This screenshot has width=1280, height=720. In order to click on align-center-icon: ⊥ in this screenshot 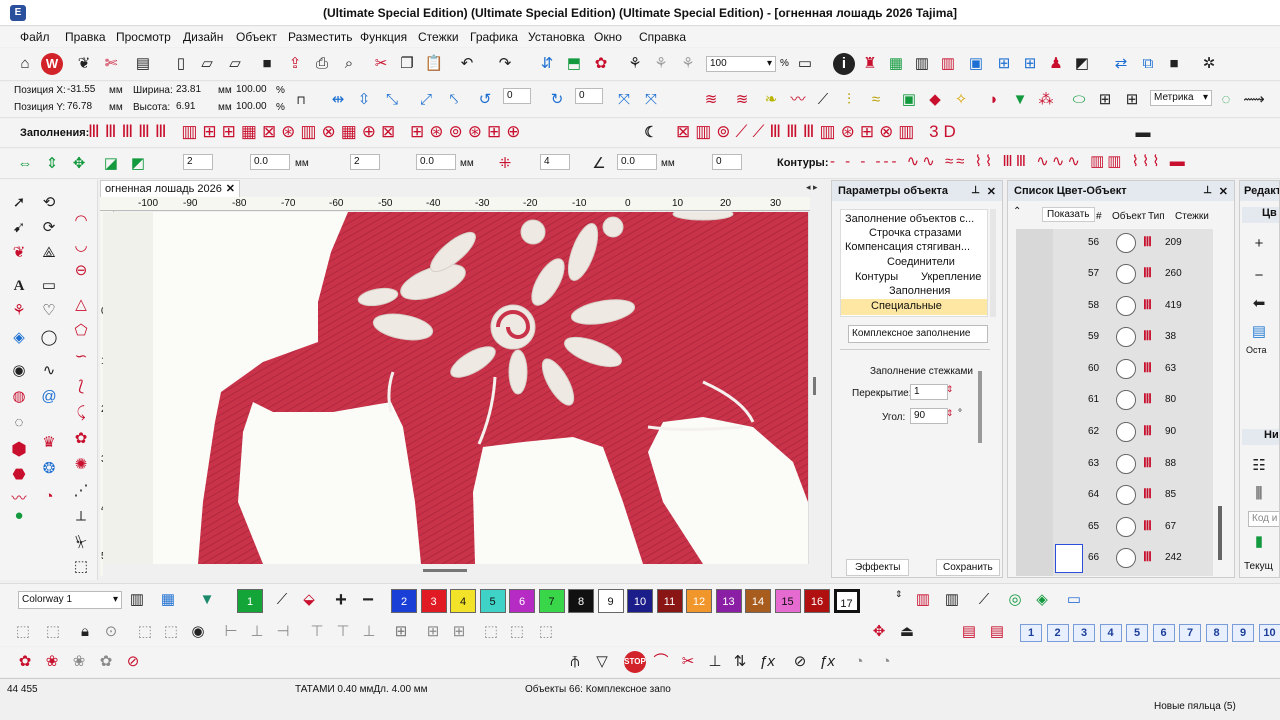, I will do `click(257, 632)`.